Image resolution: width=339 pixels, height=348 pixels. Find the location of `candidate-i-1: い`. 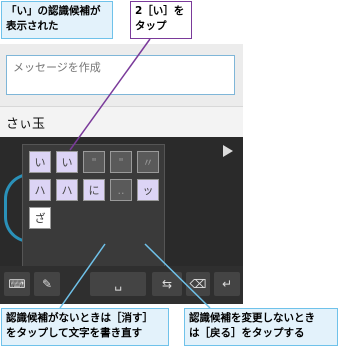

candidate-i-1: い is located at coordinates (40, 162).